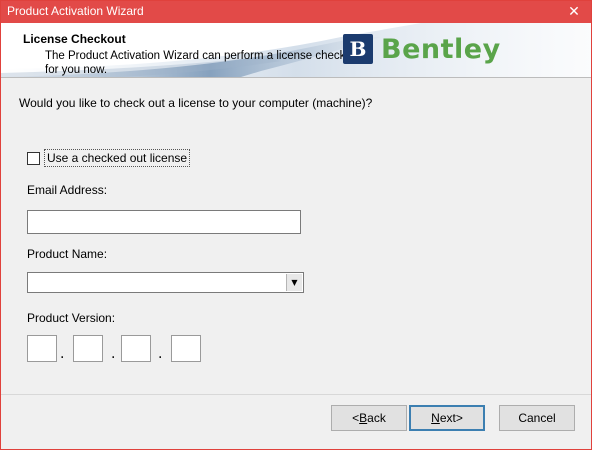 This screenshot has height=450, width=592. What do you see at coordinates (441, 49) in the screenshot?
I see `bentley-logo-text: Bentley` at bounding box center [441, 49].